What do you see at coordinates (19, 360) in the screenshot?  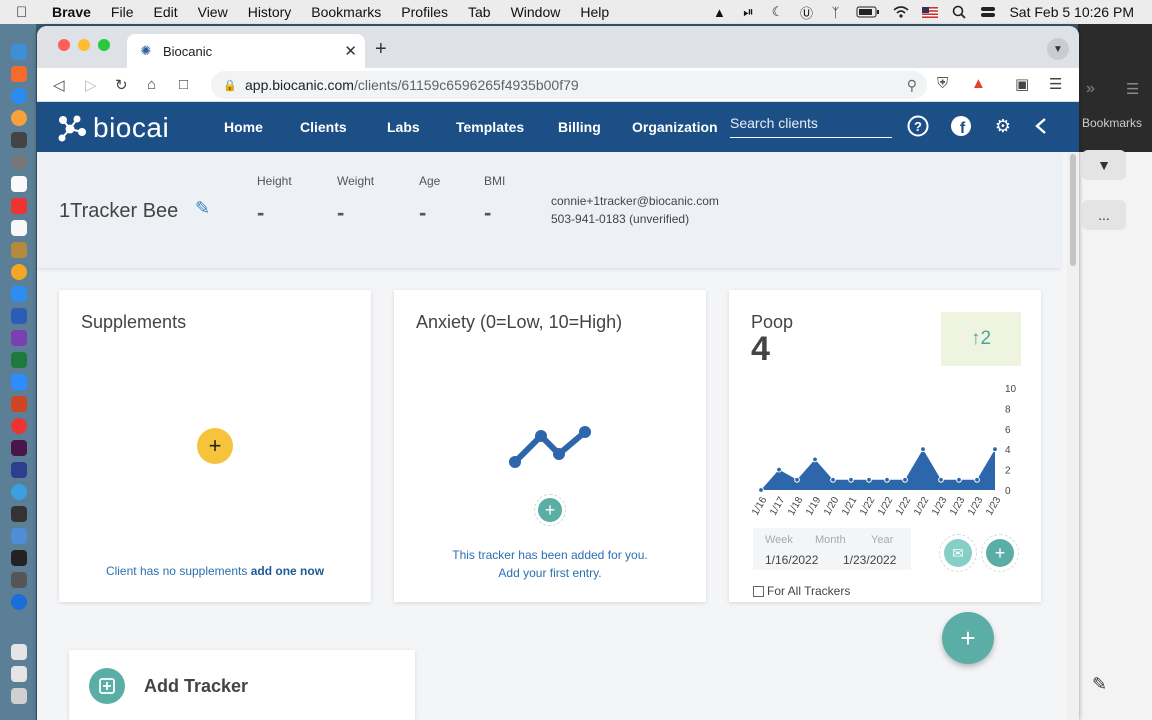 I see `excel-icon` at bounding box center [19, 360].